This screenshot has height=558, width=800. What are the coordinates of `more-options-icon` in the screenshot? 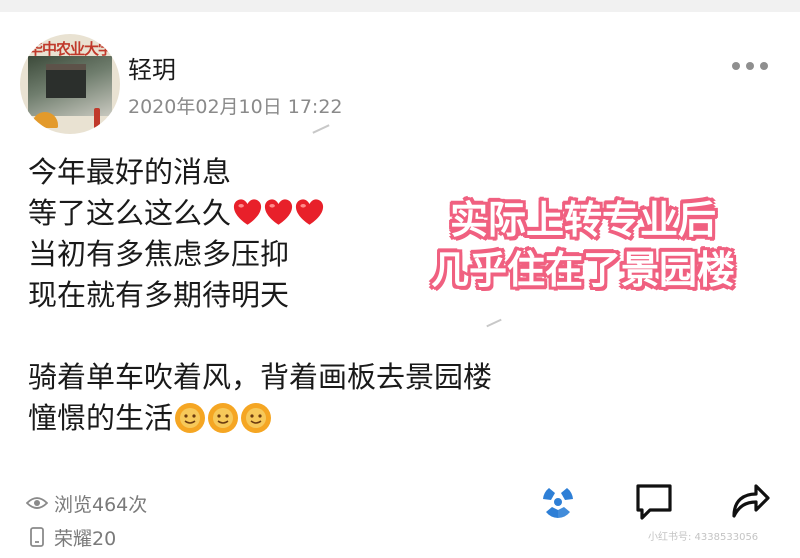 It's located at (750, 66).